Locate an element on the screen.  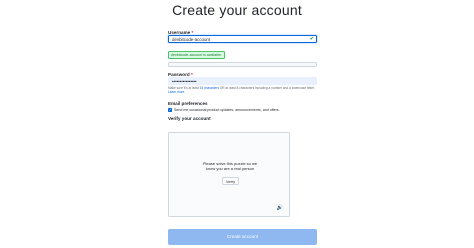
learn-more-link: Learn more. is located at coordinates (176, 92).